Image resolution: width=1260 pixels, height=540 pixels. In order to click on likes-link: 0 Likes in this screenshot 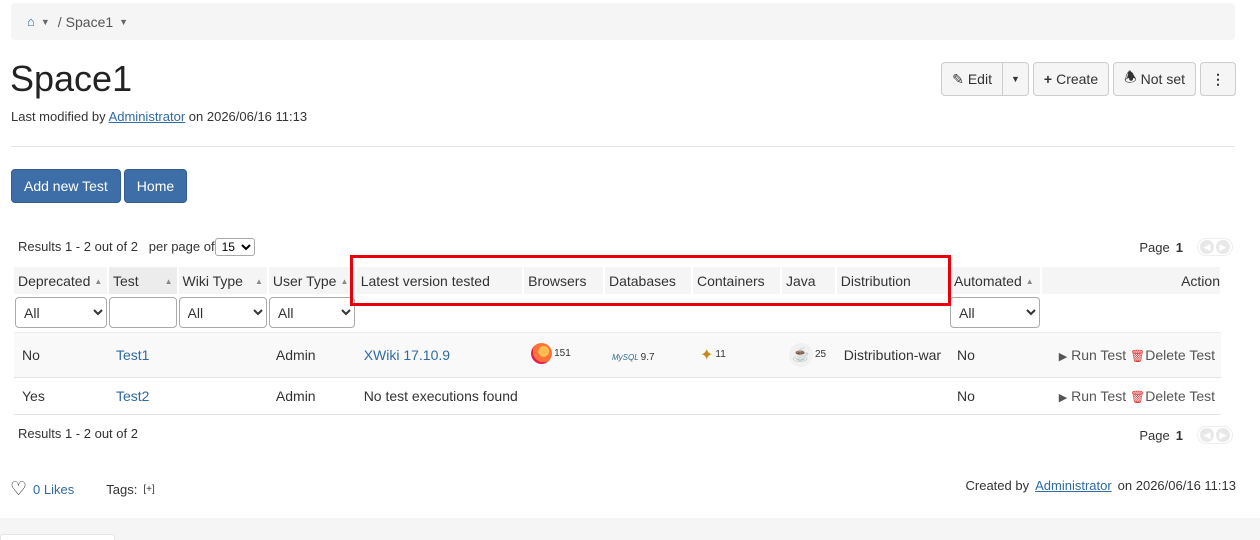, I will do `click(53, 489)`.